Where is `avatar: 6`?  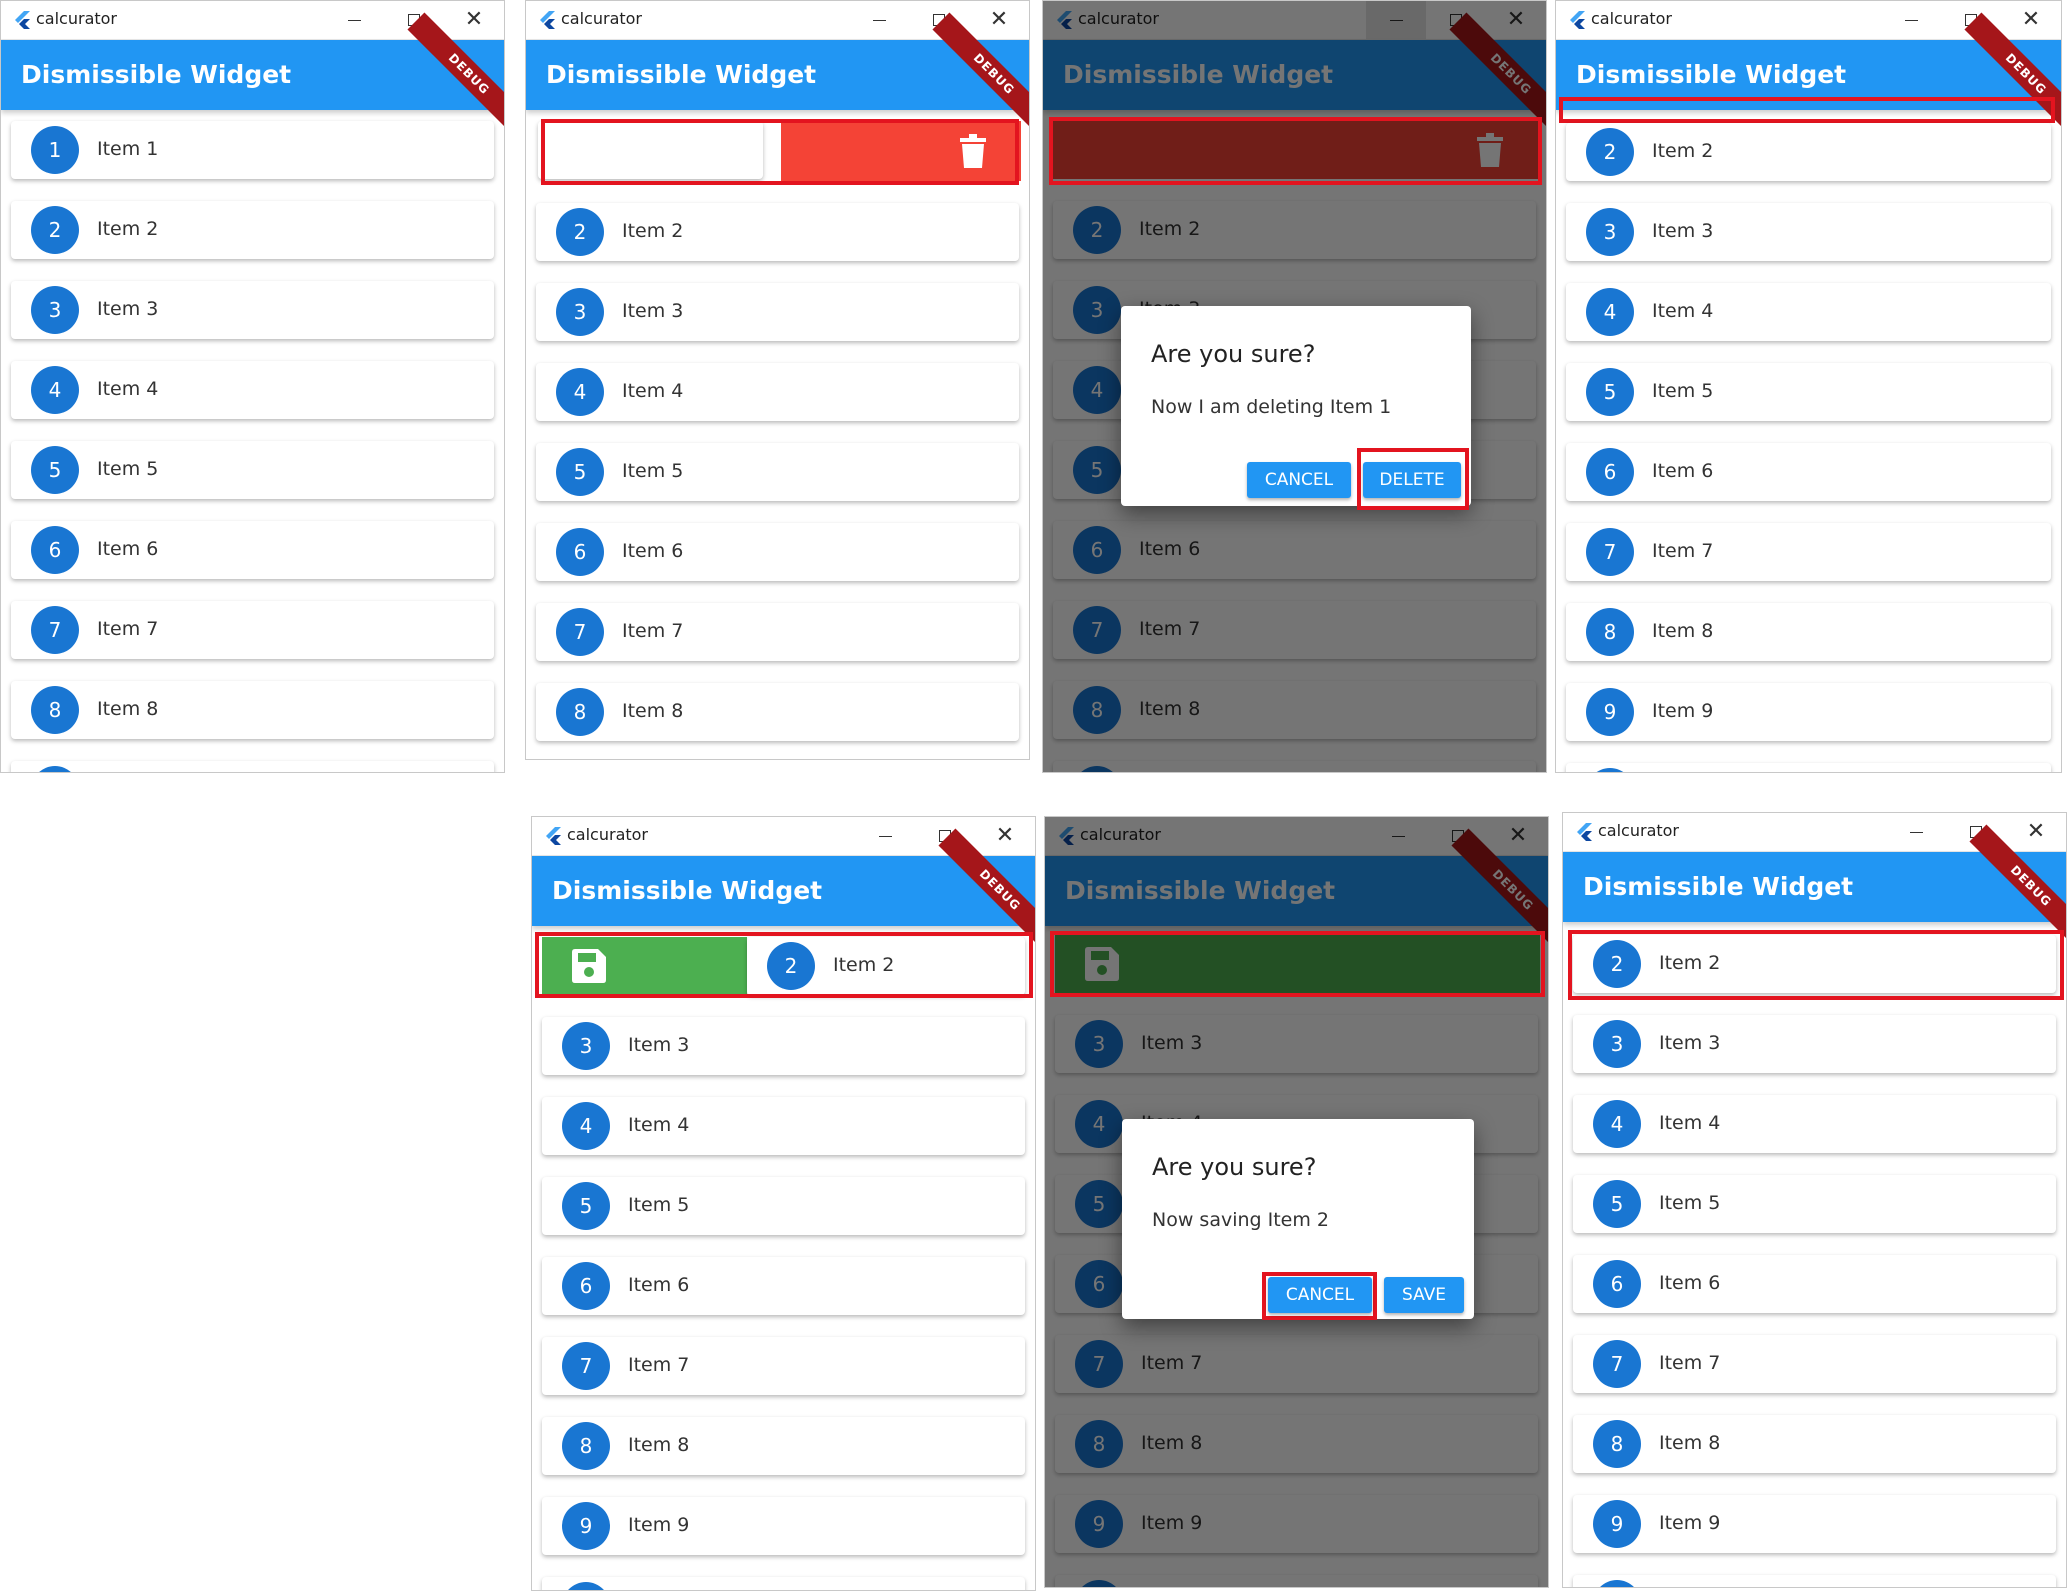 avatar: 6 is located at coordinates (55, 550).